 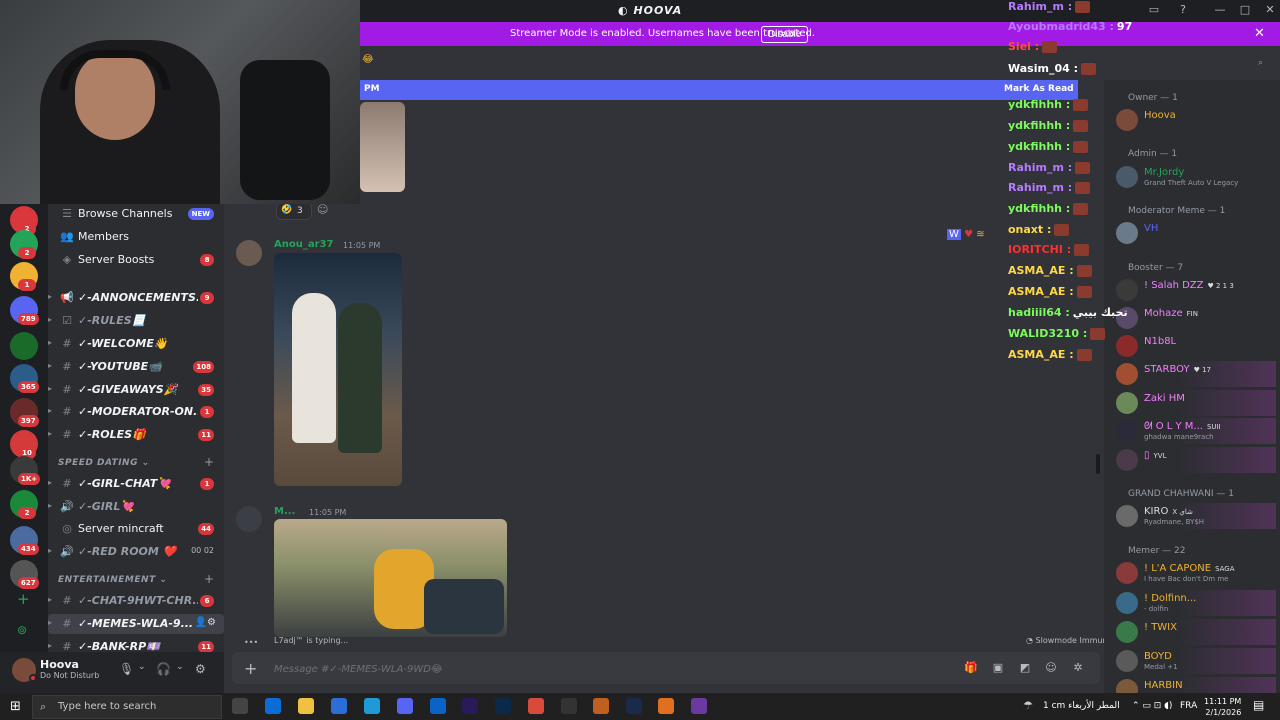 What do you see at coordinates (980, 234) in the screenshot?
I see `rainbow-icon: ≋` at bounding box center [980, 234].